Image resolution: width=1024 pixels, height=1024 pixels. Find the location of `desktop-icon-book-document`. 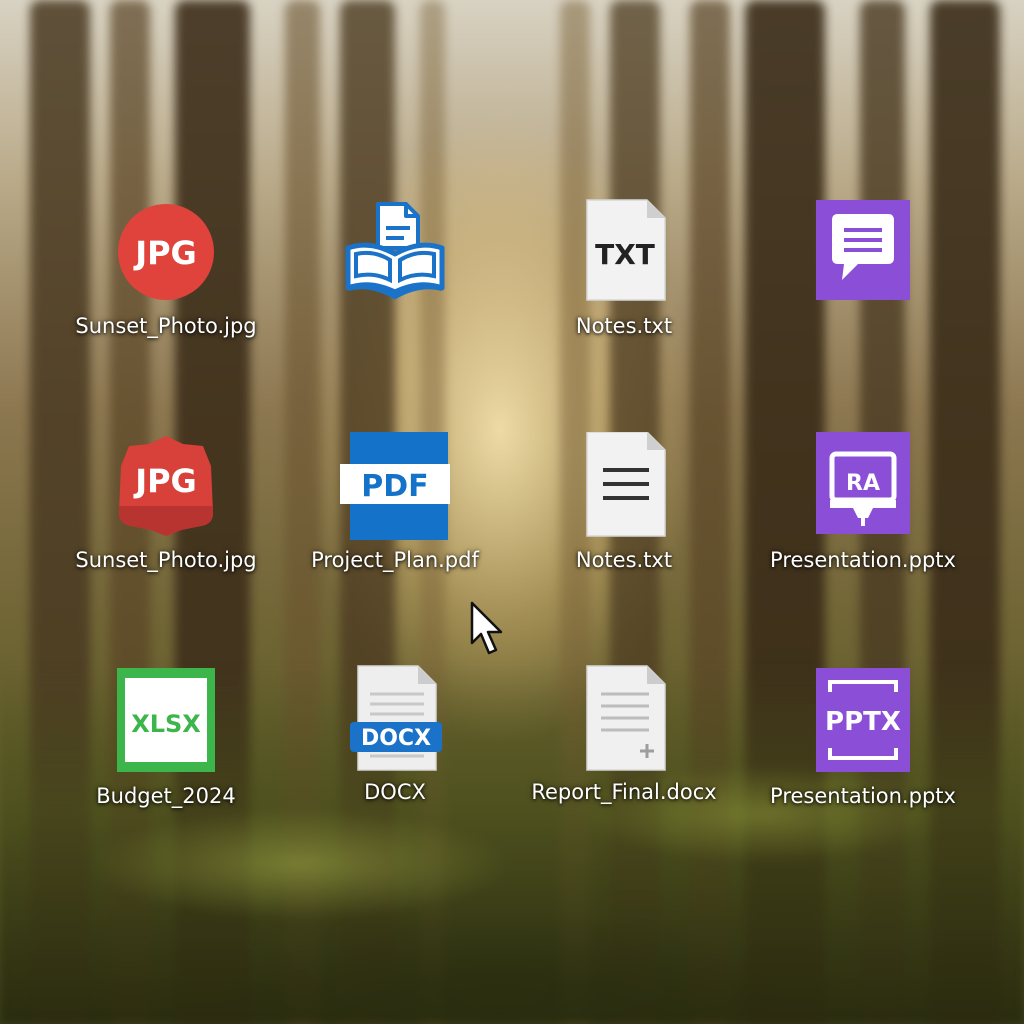

desktop-icon-book-document is located at coordinates (395, 278).